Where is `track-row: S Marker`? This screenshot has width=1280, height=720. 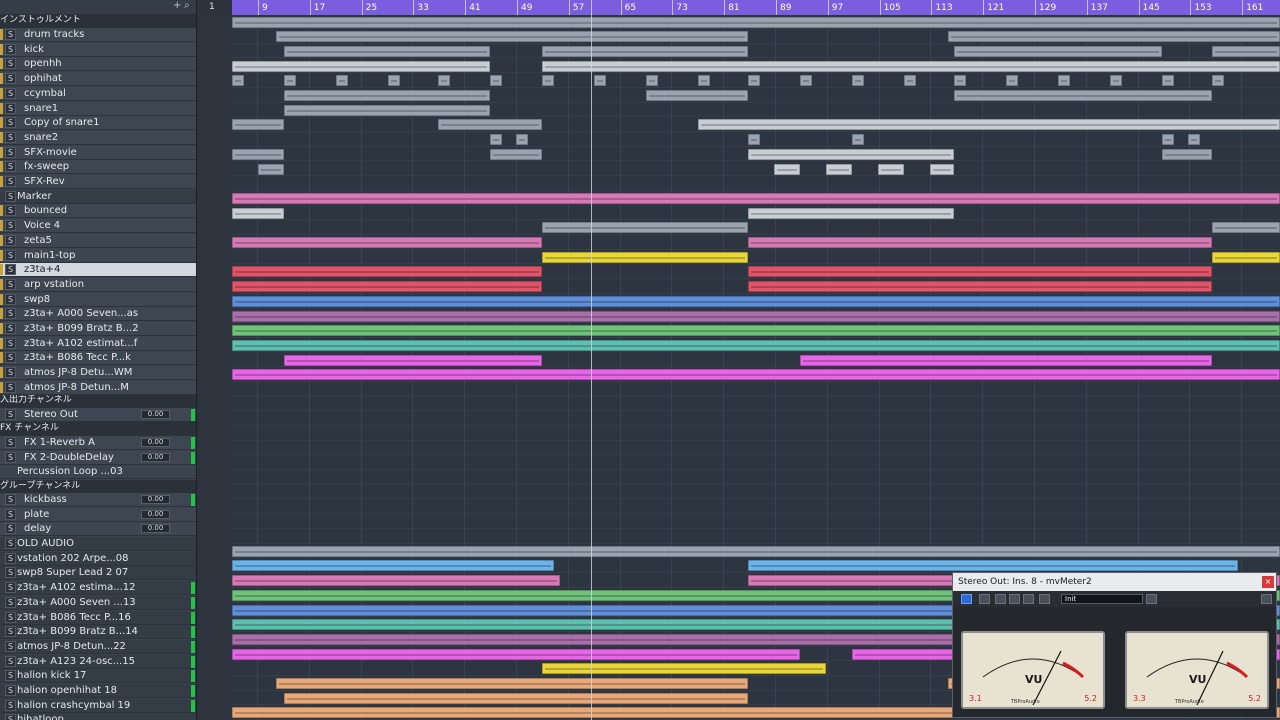 track-row: S Marker is located at coordinates (98, 197).